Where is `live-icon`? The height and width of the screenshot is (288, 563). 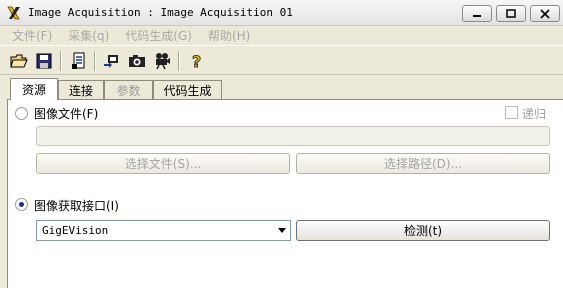
live-icon is located at coordinates (163, 61).